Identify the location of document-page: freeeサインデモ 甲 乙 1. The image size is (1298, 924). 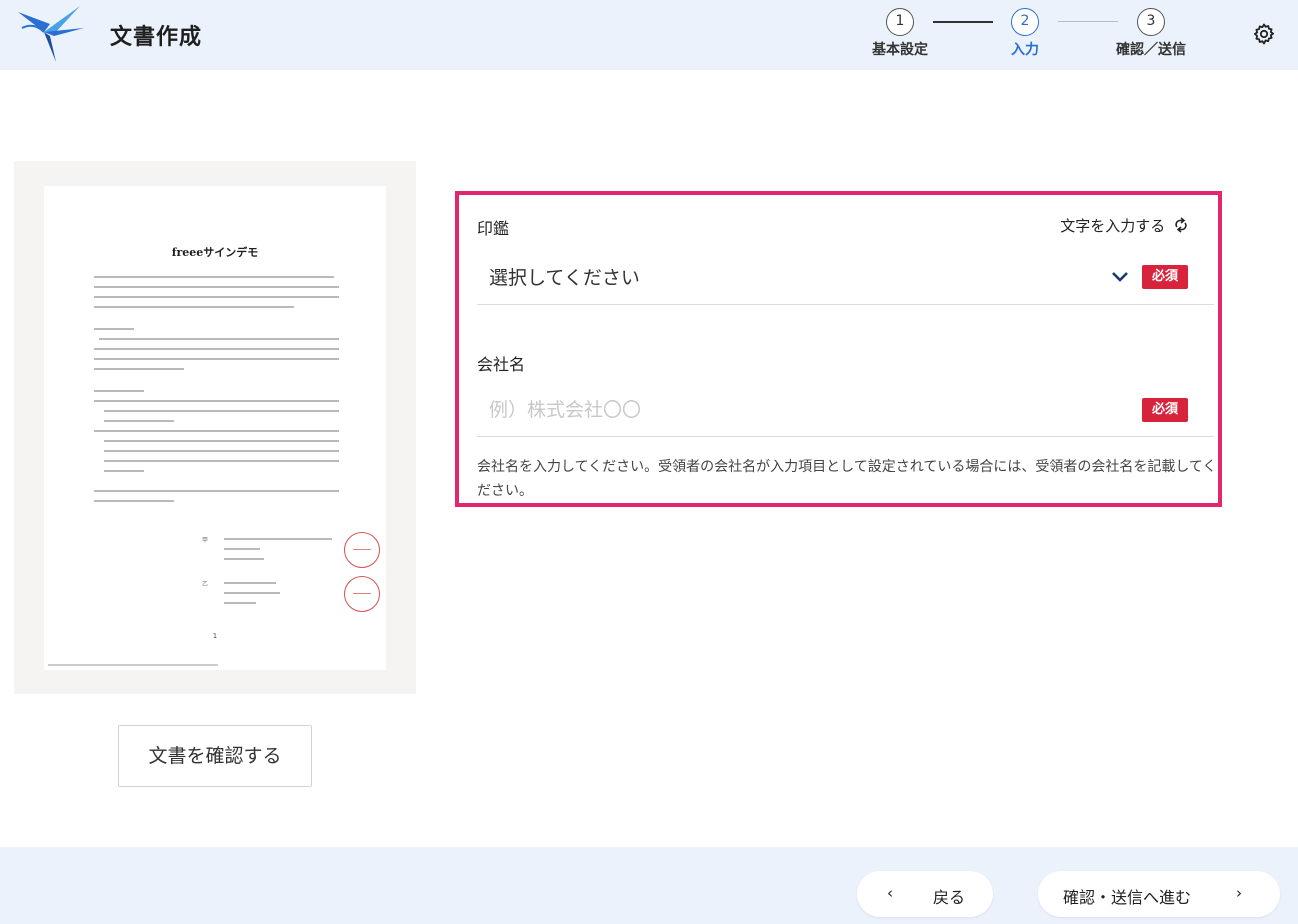
(215, 428).